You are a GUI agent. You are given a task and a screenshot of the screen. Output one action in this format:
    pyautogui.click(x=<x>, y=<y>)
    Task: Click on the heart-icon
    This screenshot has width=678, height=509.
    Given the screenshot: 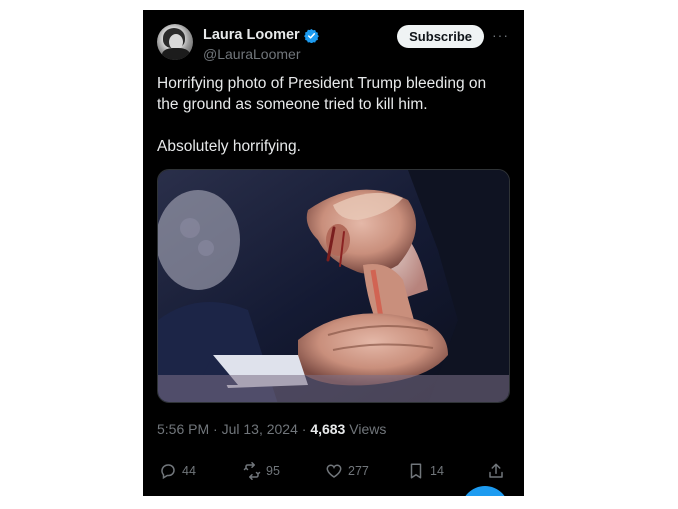 What is the action you would take?
    pyautogui.click(x=334, y=471)
    